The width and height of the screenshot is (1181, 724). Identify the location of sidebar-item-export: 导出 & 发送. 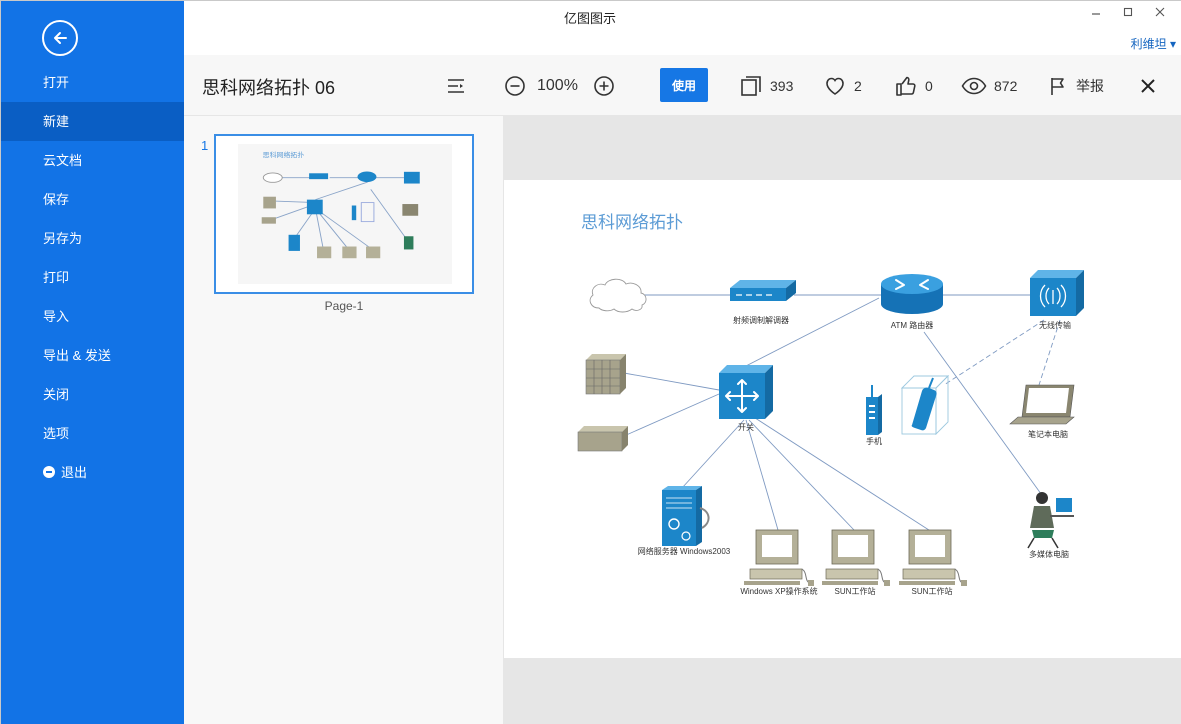
(92, 355).